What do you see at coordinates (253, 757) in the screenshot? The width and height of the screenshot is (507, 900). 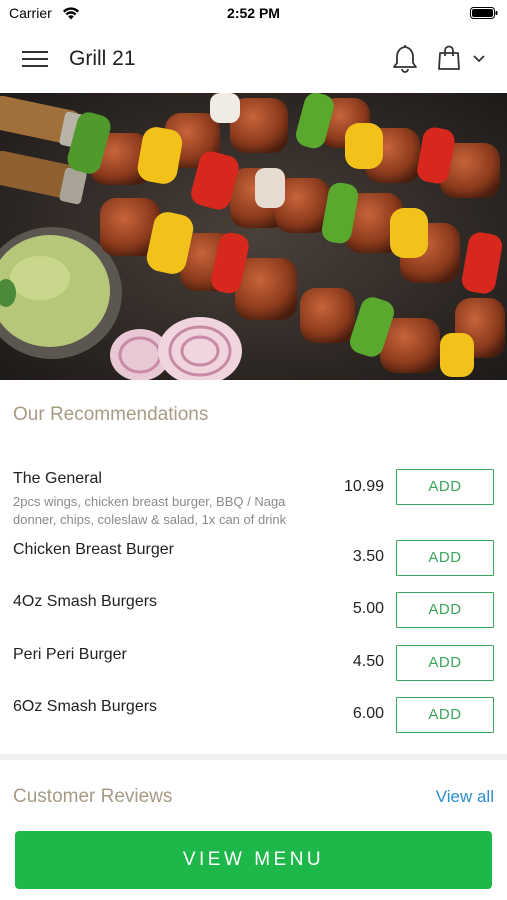 I see `section-divider` at bounding box center [253, 757].